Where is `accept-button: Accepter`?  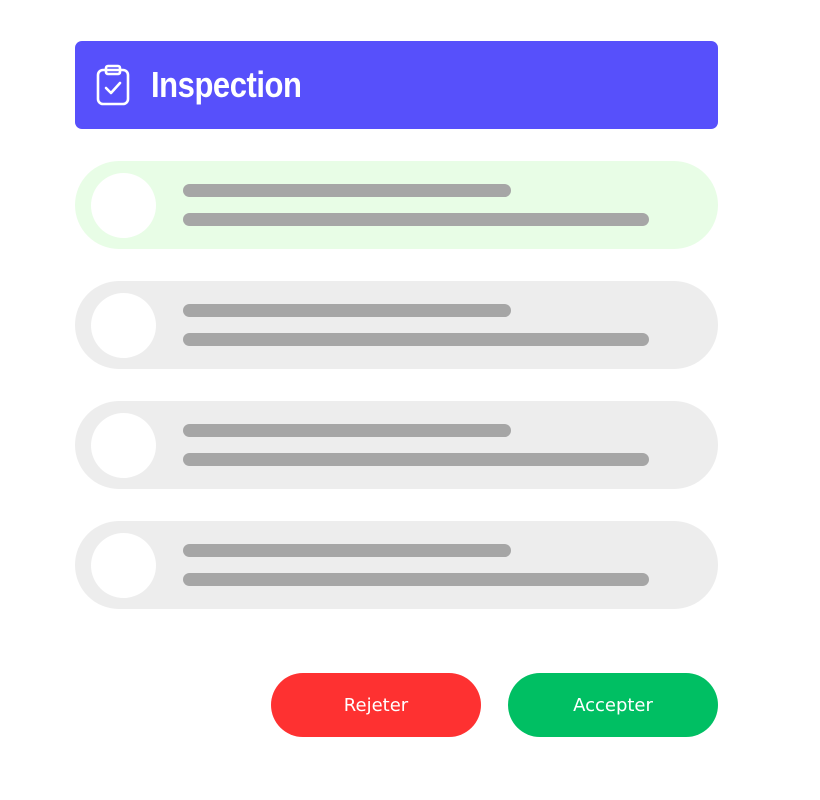 accept-button: Accepter is located at coordinates (613, 705).